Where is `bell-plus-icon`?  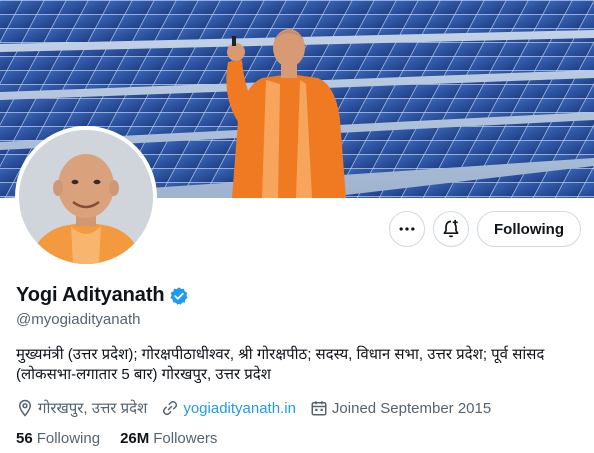 bell-plus-icon is located at coordinates (451, 228).